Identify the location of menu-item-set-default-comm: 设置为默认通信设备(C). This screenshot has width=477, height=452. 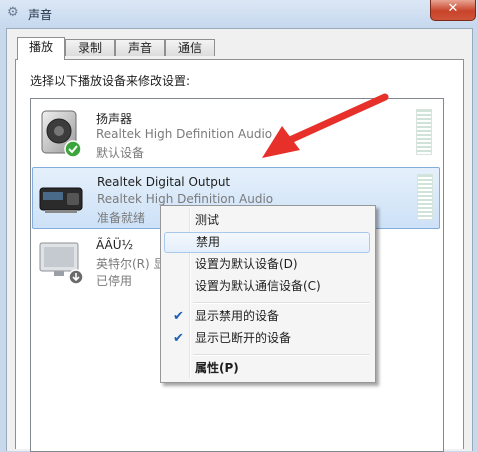
(267, 286).